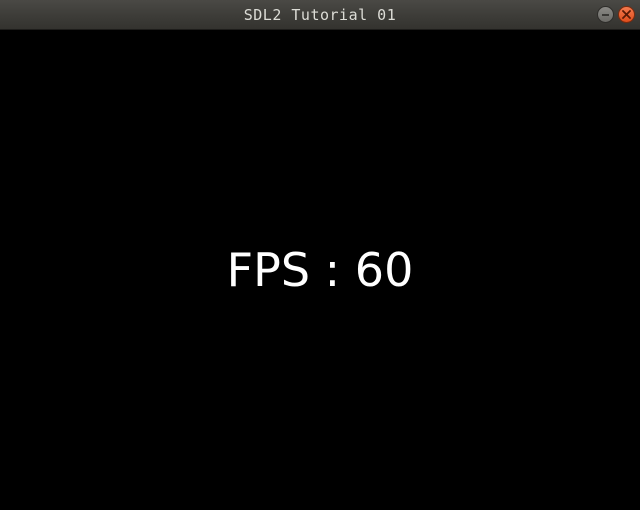 The width and height of the screenshot is (640, 510). I want to click on close-icon, so click(626, 14).